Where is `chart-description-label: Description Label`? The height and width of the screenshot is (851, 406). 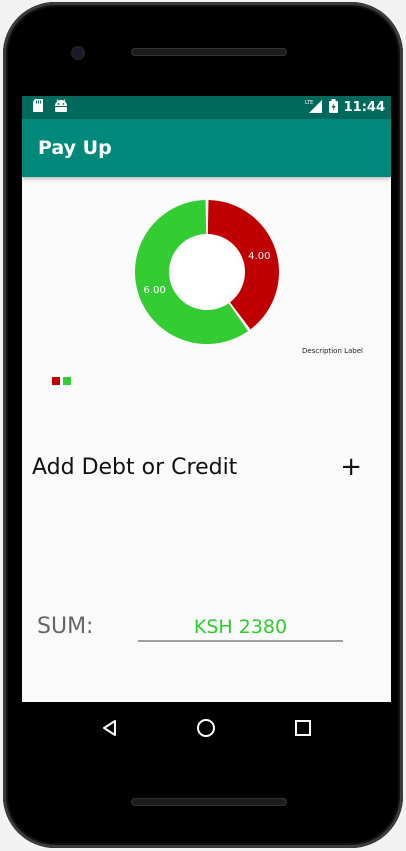
chart-description-label: Description Label is located at coordinates (332, 351).